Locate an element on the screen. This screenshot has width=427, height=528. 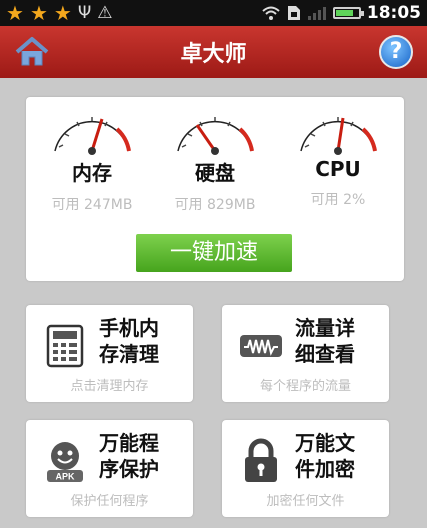
disk-gauge-icon is located at coordinates (215, 136).